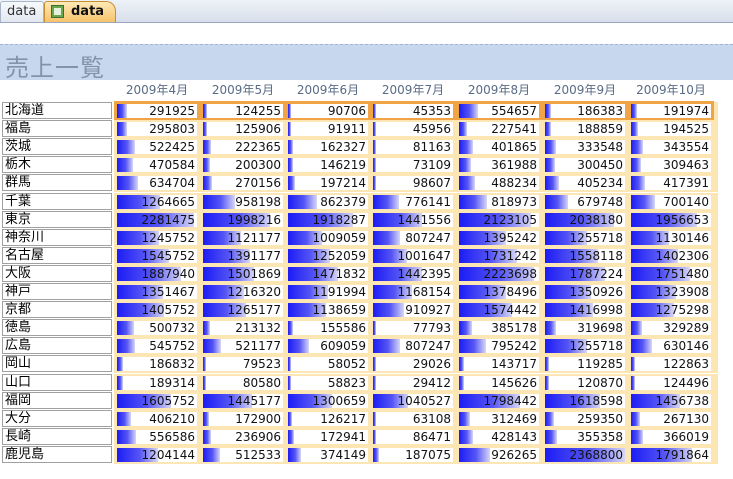 Image resolution: width=733 pixels, height=479 pixels. What do you see at coordinates (671, 455) in the screenshot?
I see `sales-cell: 1791864` at bounding box center [671, 455].